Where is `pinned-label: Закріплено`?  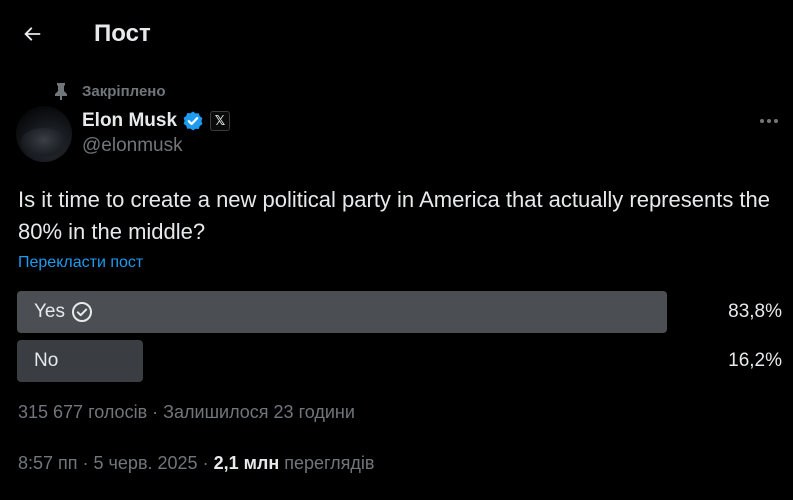 pinned-label: Закріплено is located at coordinates (124, 91).